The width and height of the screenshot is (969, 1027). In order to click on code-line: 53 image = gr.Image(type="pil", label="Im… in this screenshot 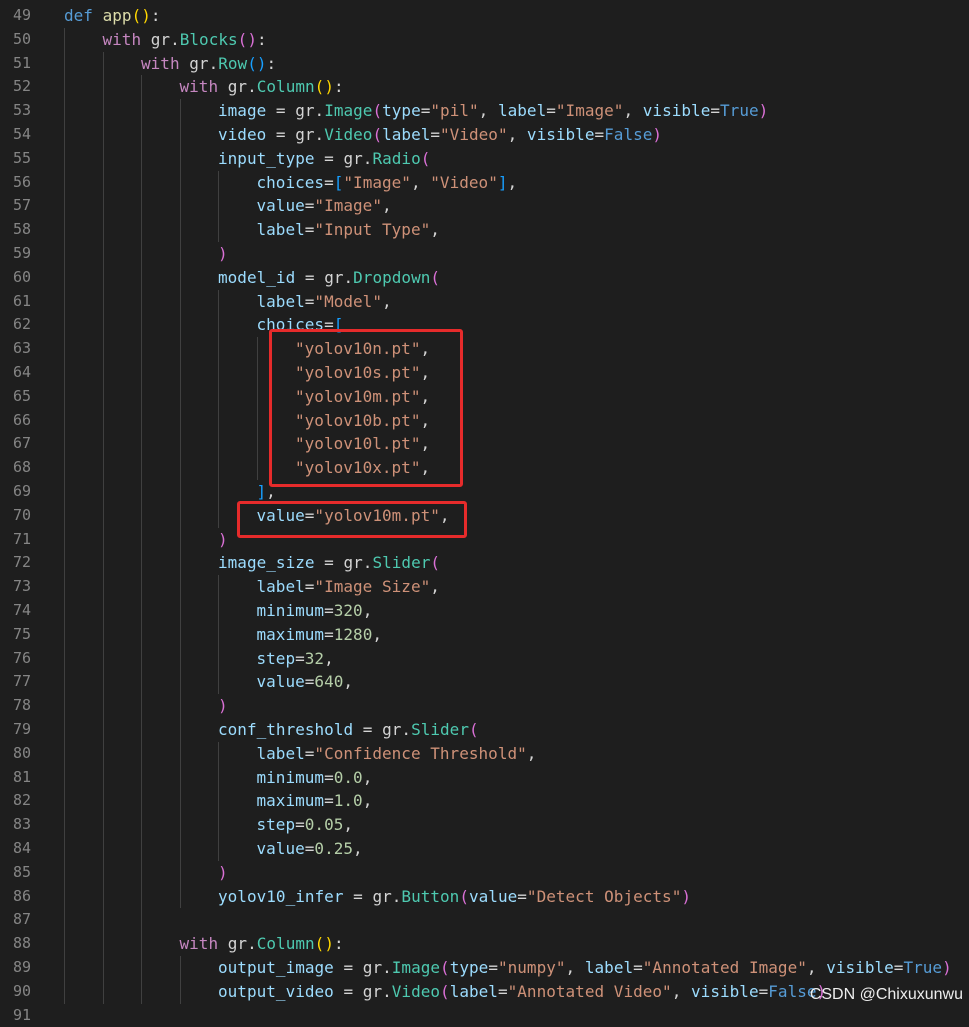, I will do `click(484, 111)`.